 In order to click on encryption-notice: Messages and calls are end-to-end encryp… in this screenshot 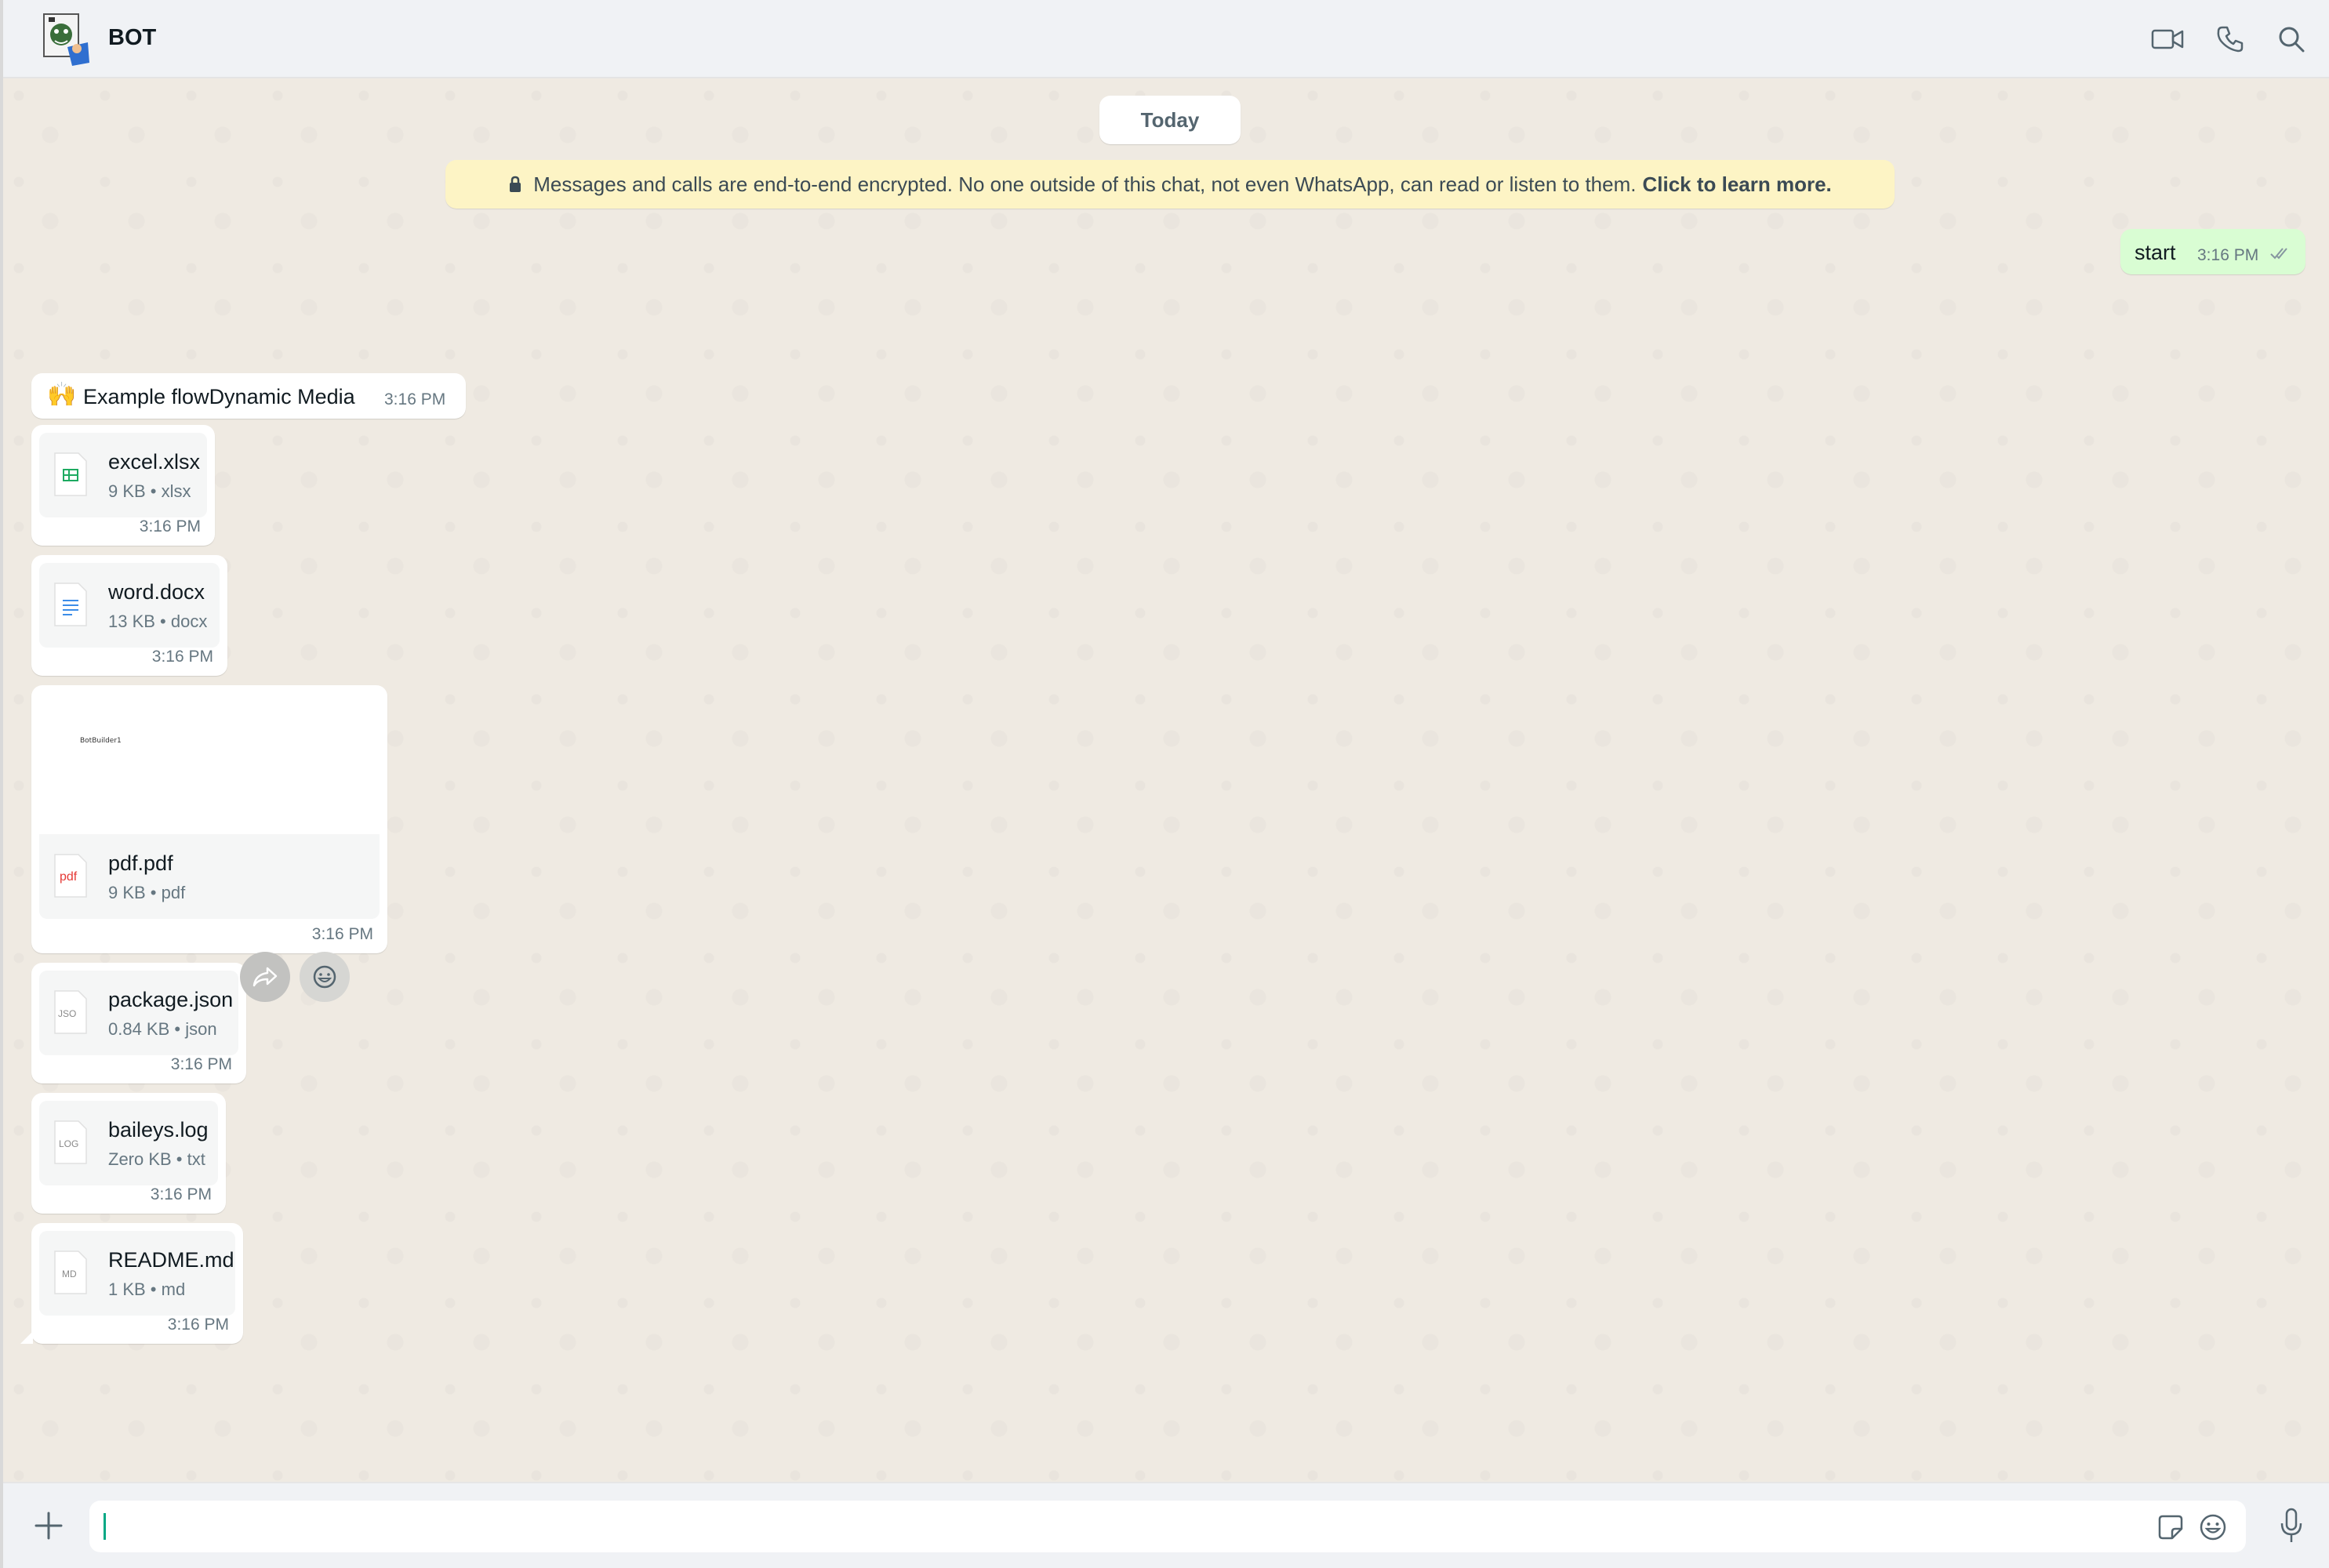, I will do `click(1170, 184)`.